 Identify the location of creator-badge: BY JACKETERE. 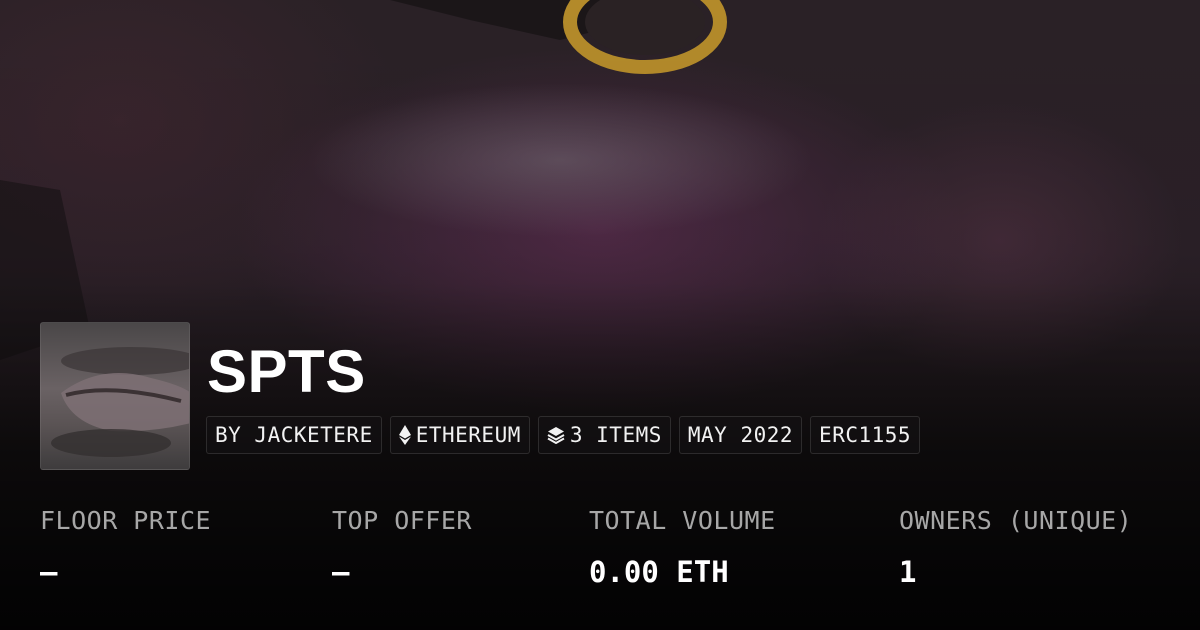
(294, 435).